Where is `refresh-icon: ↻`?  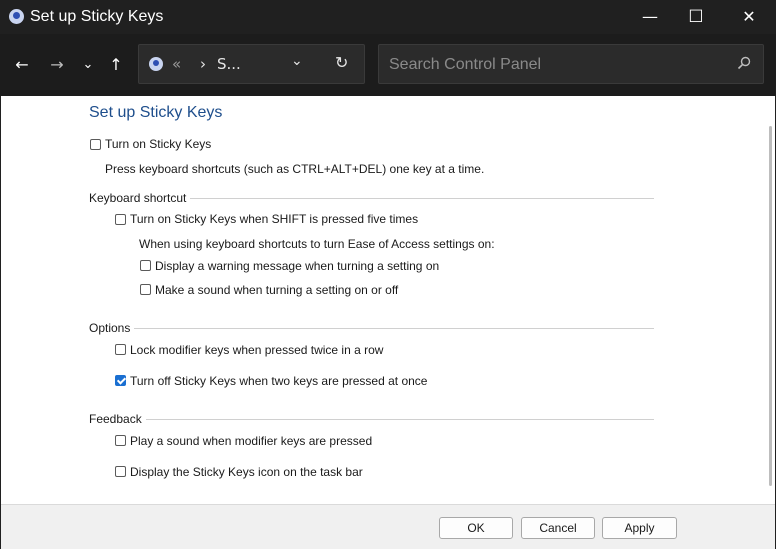
refresh-icon: ↻ is located at coordinates (341, 62).